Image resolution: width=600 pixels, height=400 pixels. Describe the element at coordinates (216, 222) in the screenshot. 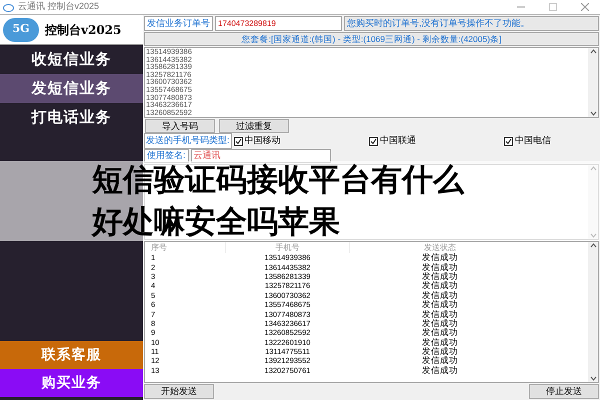

I see `headline-text: 好处嘛安全吗苹果` at that location.